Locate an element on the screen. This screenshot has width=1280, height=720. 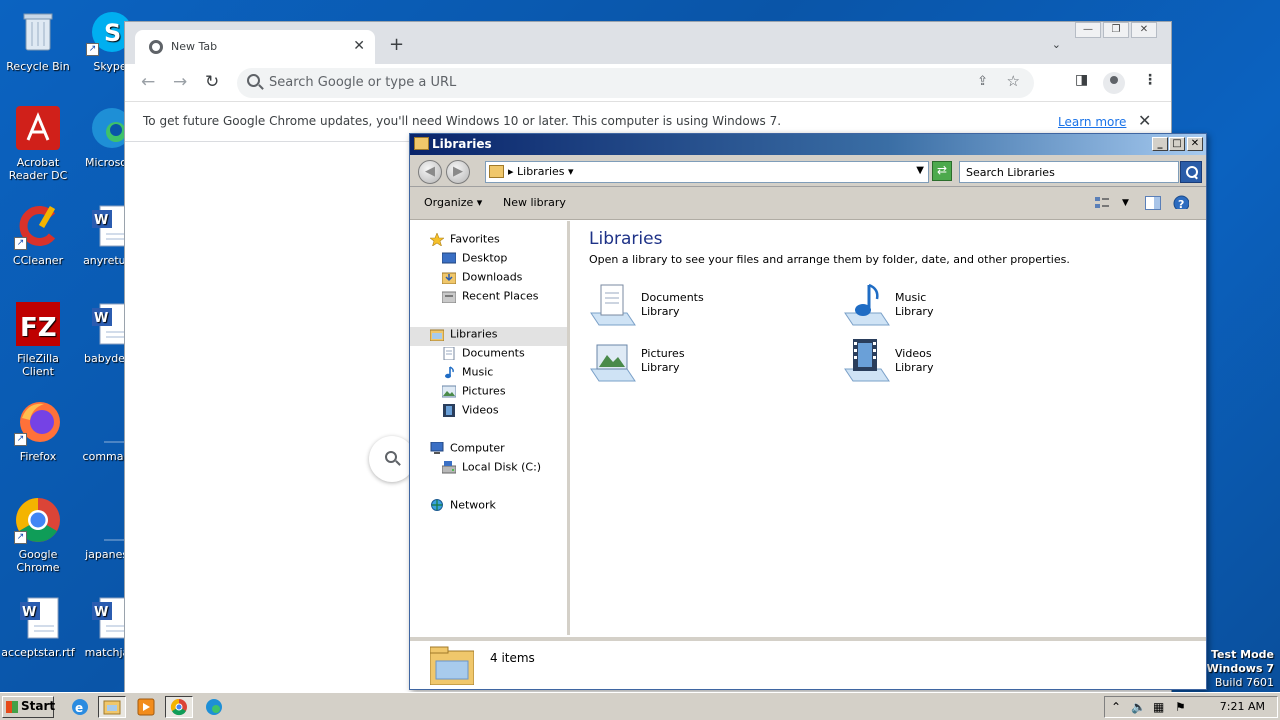
desktop-icon-firefox: ↗ Firefox is located at coordinates (38, 430).